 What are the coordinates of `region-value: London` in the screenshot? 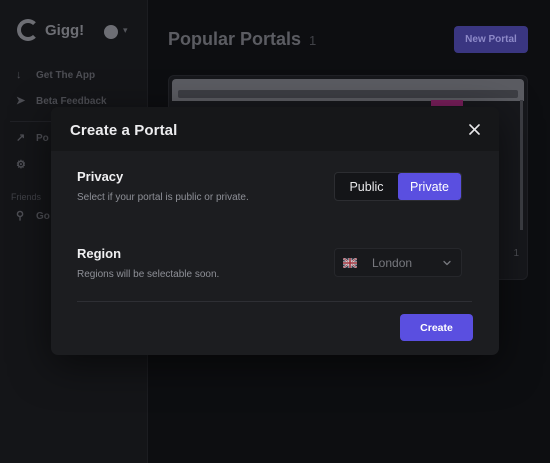 It's located at (392, 262).